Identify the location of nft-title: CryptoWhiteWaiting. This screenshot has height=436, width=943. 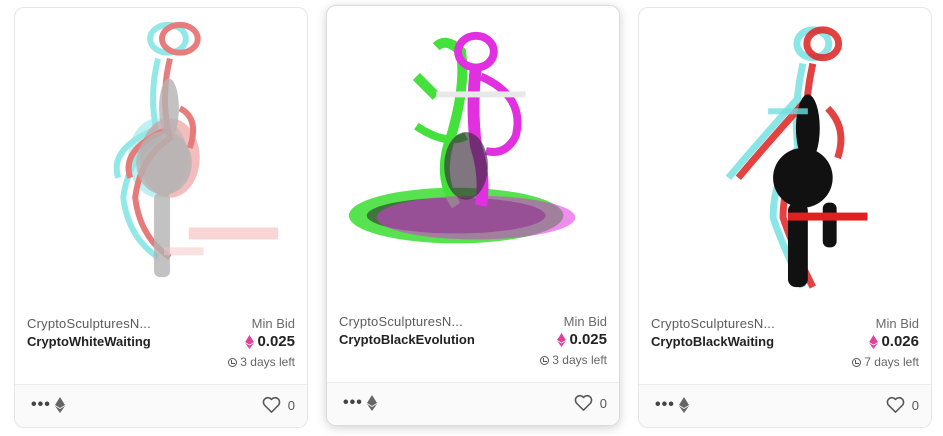
(89, 341).